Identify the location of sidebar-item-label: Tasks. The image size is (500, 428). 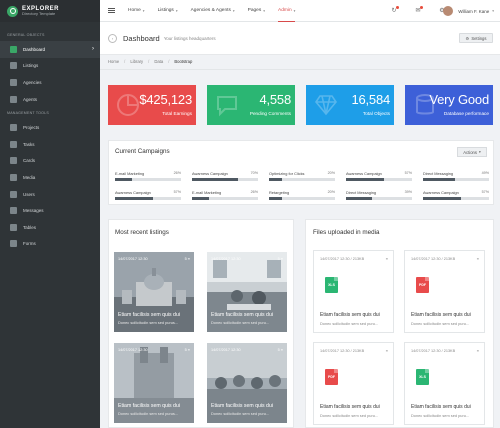
(29, 144).